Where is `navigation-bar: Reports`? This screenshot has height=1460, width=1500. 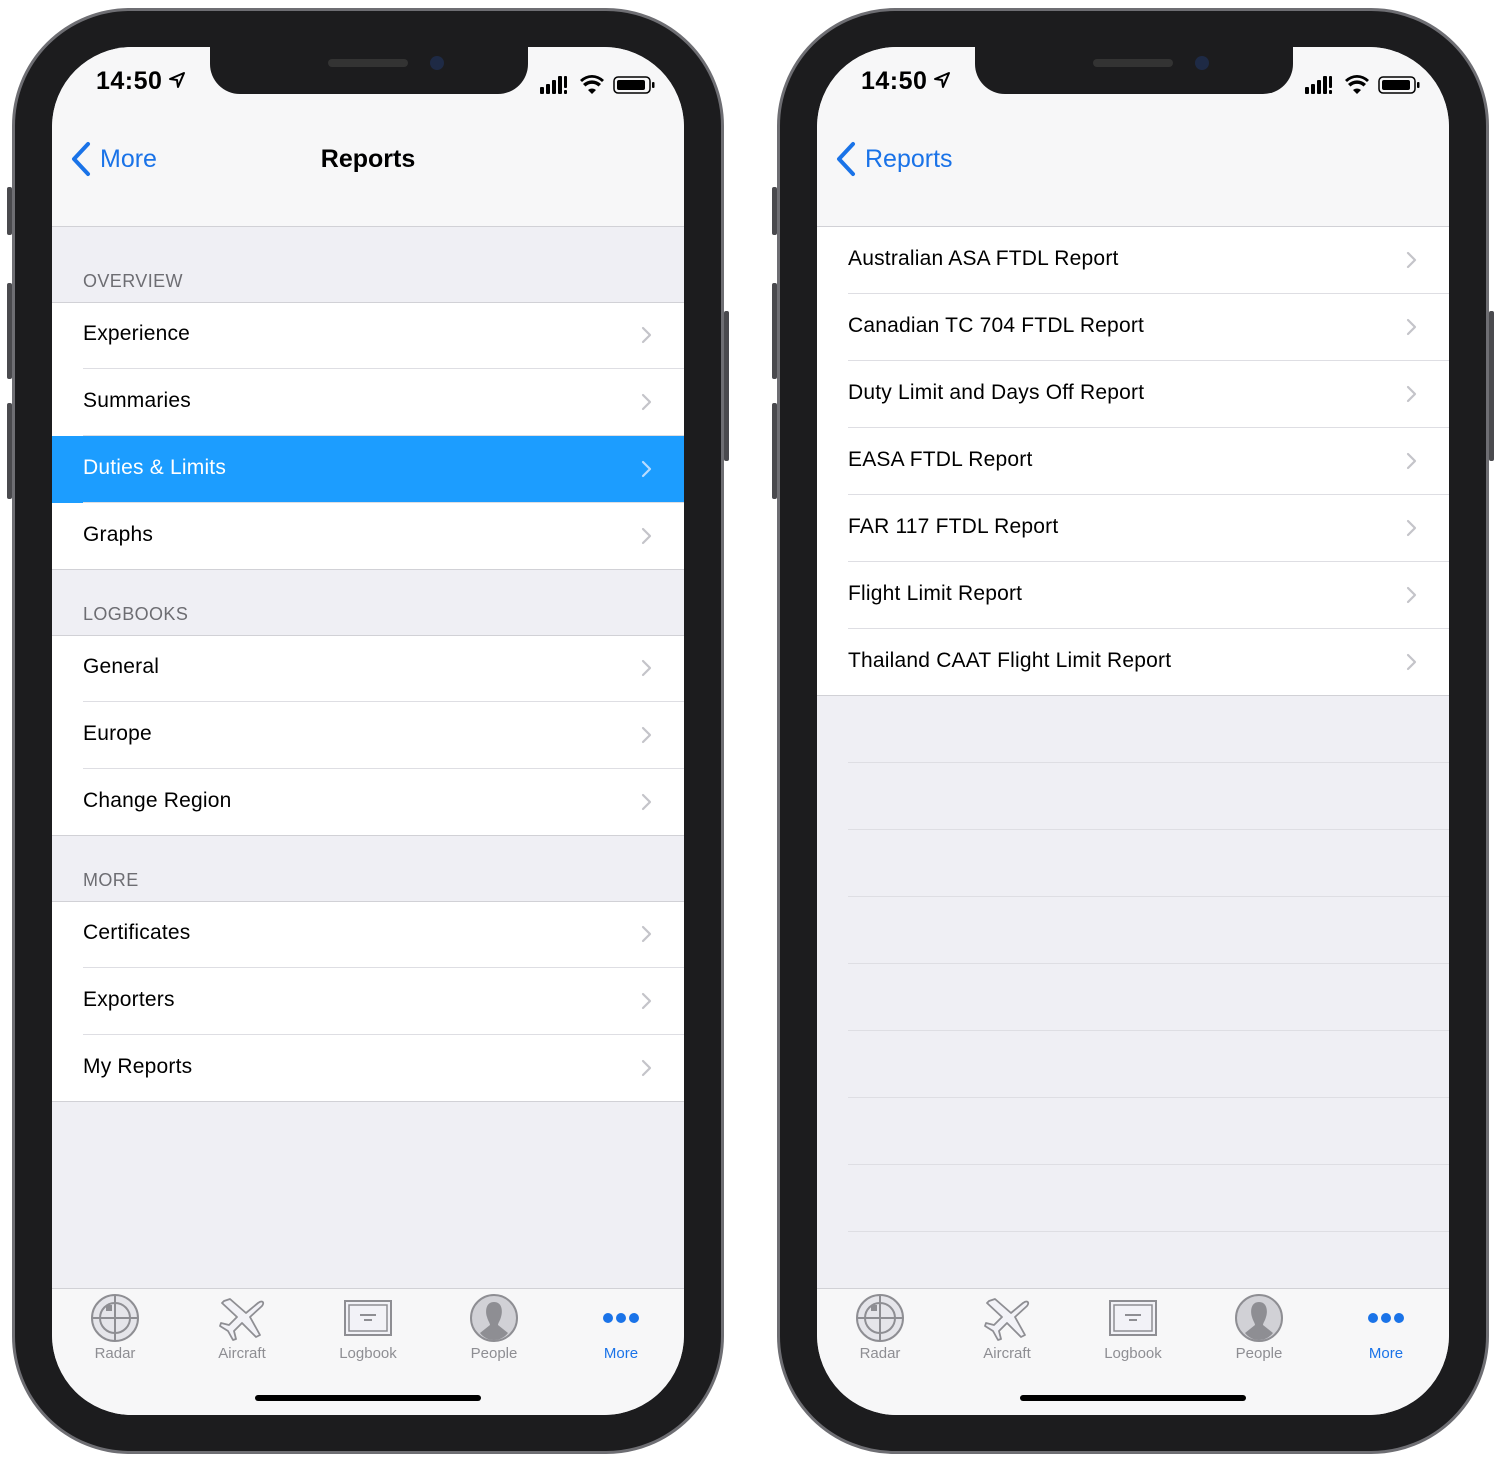 navigation-bar: Reports is located at coordinates (1133, 172).